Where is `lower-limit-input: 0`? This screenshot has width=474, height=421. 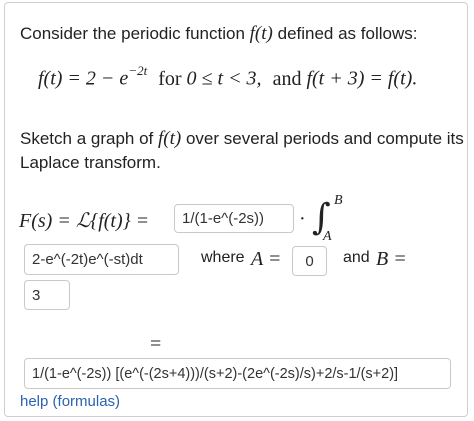
lower-limit-input: 0 is located at coordinates (309, 261).